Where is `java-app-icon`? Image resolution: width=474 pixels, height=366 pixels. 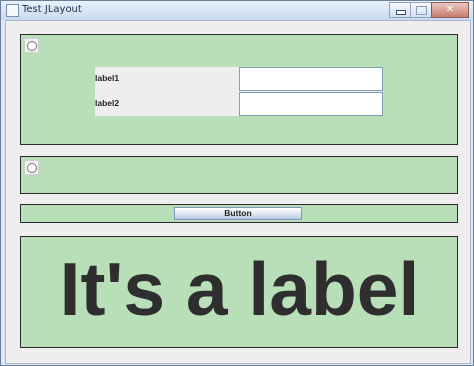 java-app-icon is located at coordinates (12, 10).